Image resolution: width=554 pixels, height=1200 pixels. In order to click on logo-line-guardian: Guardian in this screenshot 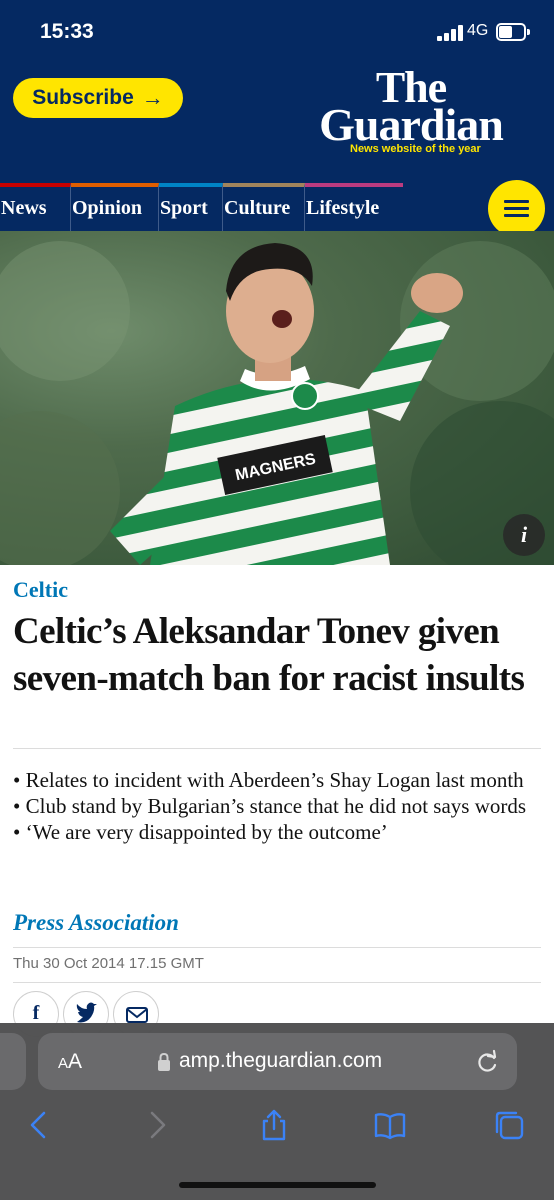, I will do `click(411, 124)`.